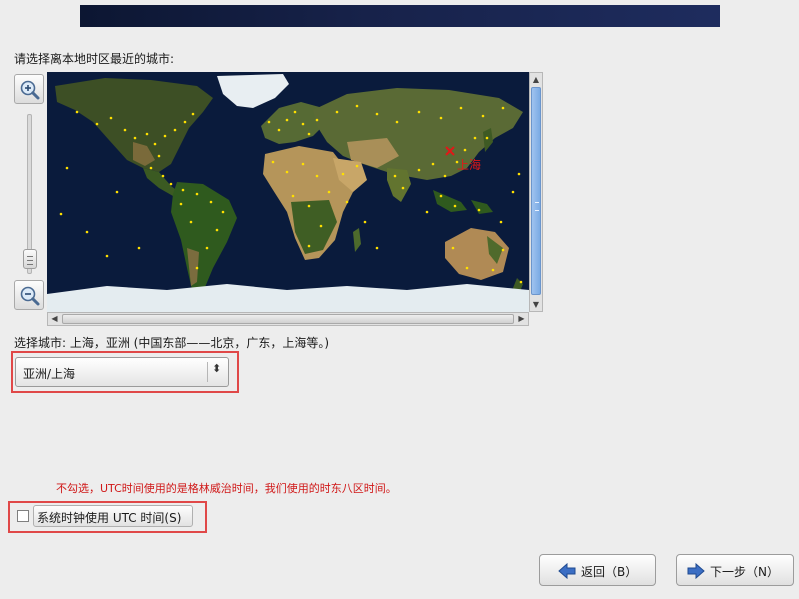  What do you see at coordinates (94, 59) in the screenshot?
I see `timezone-prompt: 请选择离本地时区最近的城市:` at bounding box center [94, 59].